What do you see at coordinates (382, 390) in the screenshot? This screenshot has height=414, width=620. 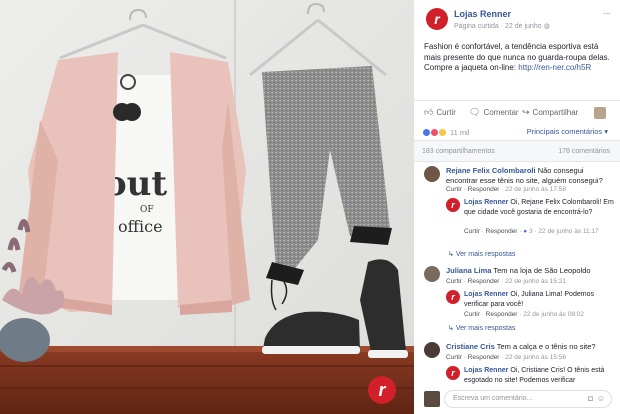 I see `brand-watermark-logo: r` at bounding box center [382, 390].